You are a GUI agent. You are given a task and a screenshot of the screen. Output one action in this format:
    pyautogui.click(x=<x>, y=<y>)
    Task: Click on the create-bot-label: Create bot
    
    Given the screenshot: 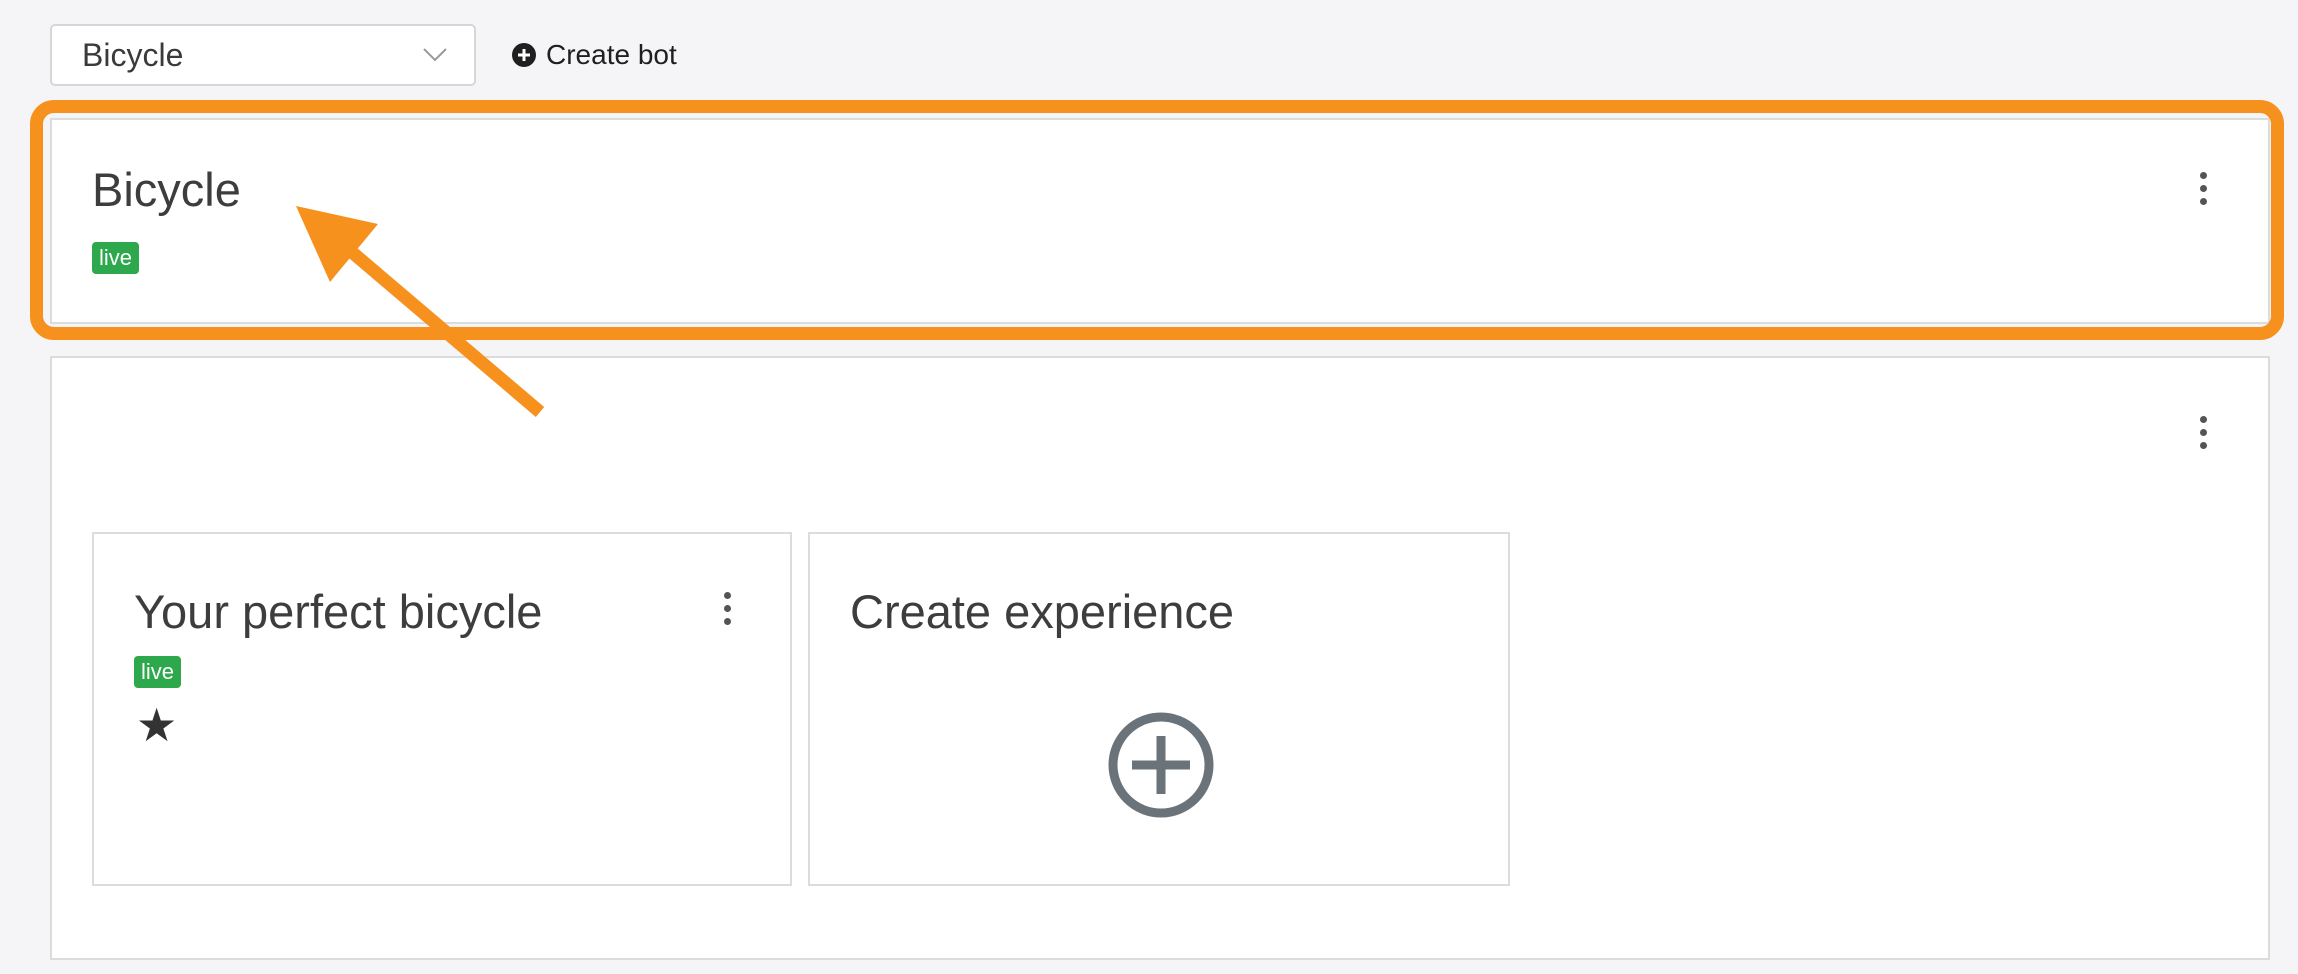 What is the action you would take?
    pyautogui.click(x=611, y=54)
    